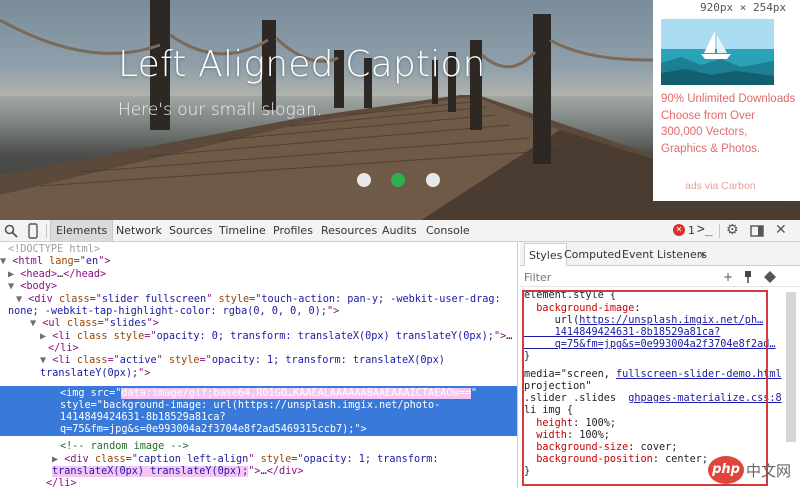 Image resolution: width=800 pixels, height=488 pixels. Describe the element at coordinates (138, 360) in the screenshot. I see `dom-token: active` at that location.